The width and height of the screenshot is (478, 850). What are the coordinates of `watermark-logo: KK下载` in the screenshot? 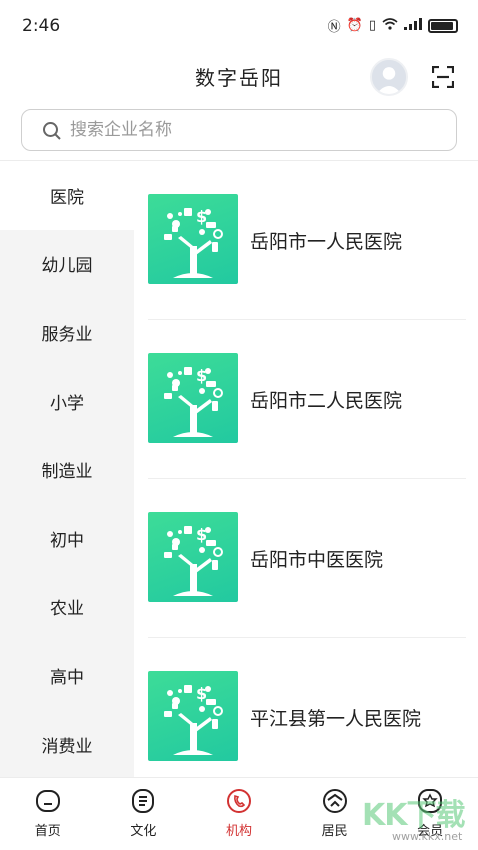 It's located at (413, 815).